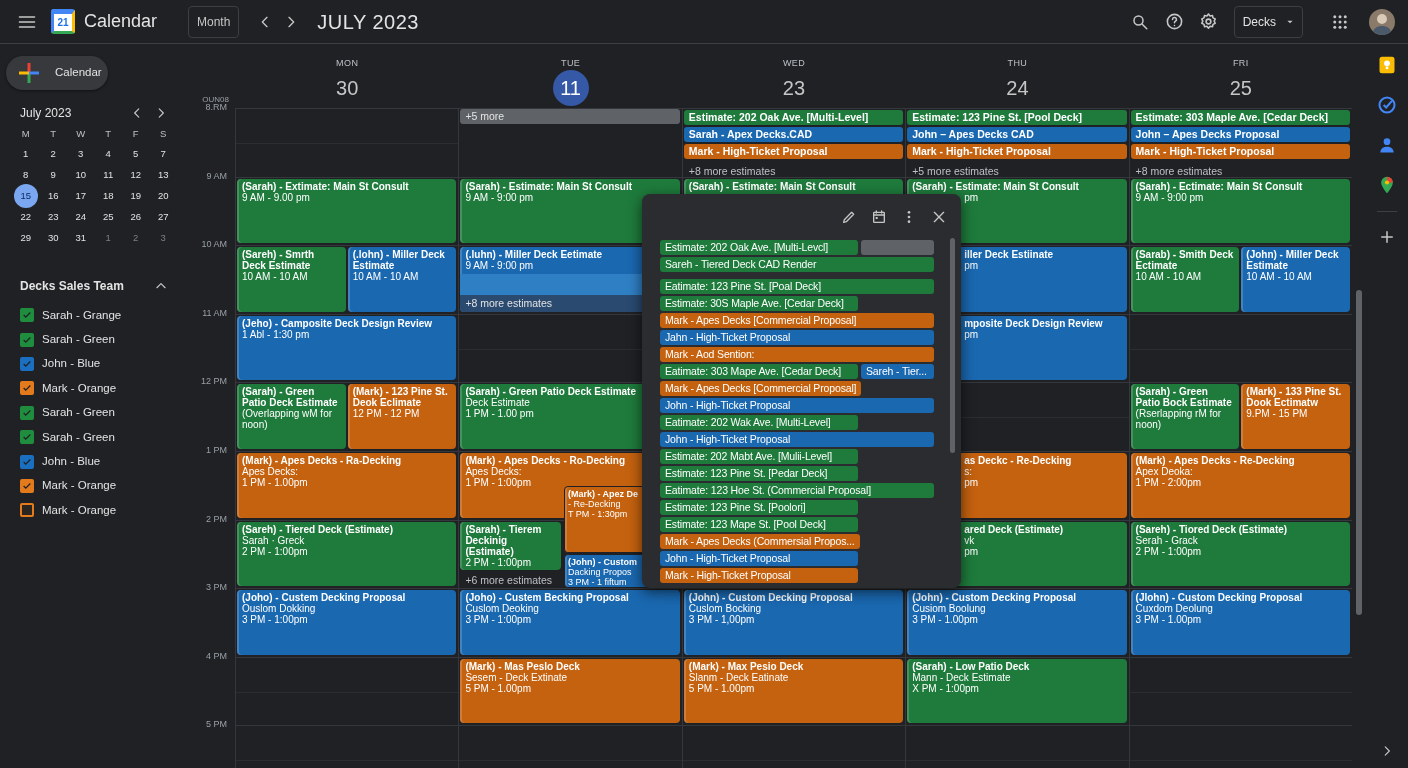  What do you see at coordinates (759, 456) in the screenshot?
I see `event-chip: Estimate: 202 Mabt Ave. [Mulii-Level]` at bounding box center [759, 456].